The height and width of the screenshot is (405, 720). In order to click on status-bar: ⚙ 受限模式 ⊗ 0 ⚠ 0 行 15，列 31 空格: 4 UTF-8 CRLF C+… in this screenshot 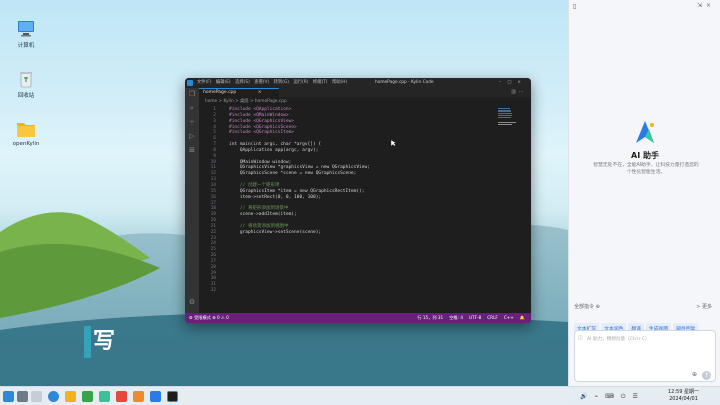, I will do `click(358, 318)`.